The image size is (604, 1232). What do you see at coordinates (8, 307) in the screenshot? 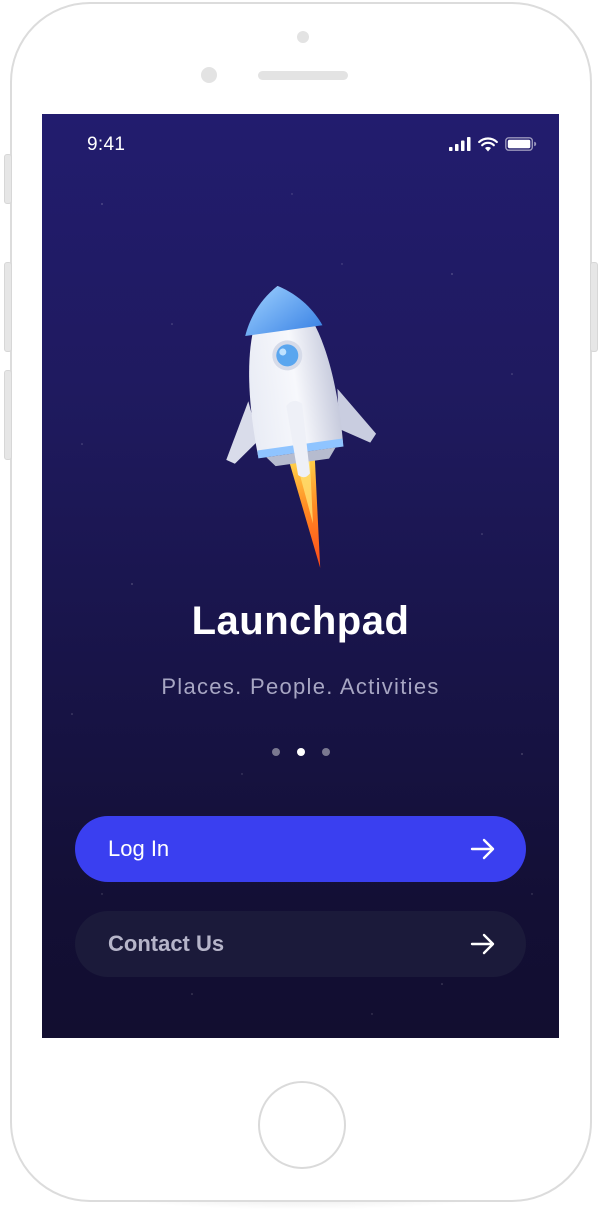
I see `volume-up-button` at bounding box center [8, 307].